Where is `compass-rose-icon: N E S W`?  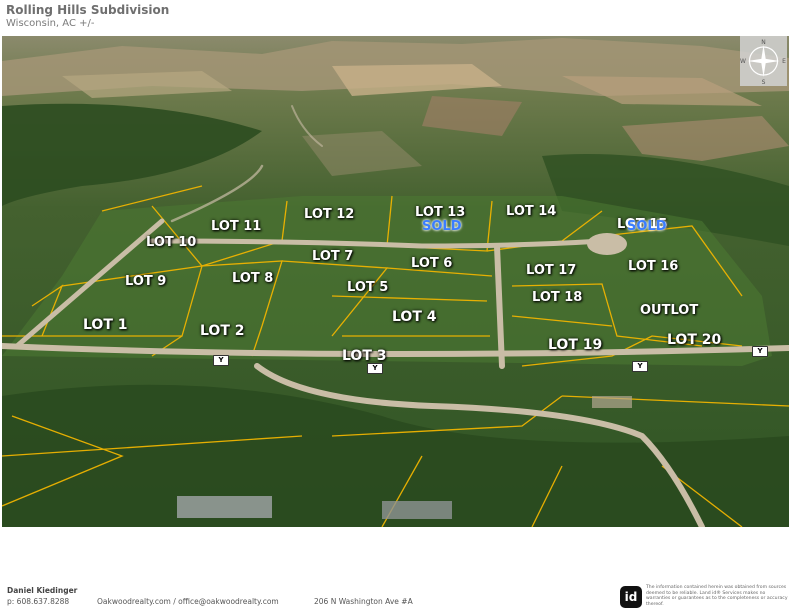
compass-rose-icon: N E S W is located at coordinates (763, 61).